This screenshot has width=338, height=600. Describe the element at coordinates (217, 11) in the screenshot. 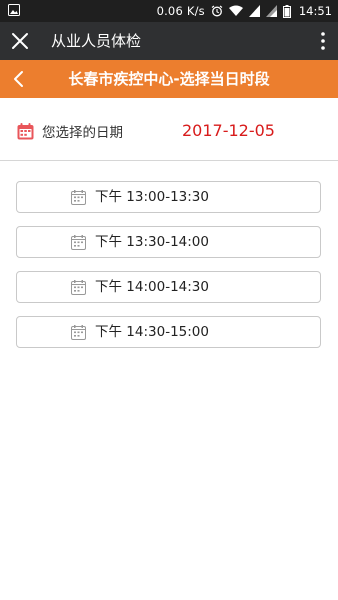

I see `alarm-icon` at that location.